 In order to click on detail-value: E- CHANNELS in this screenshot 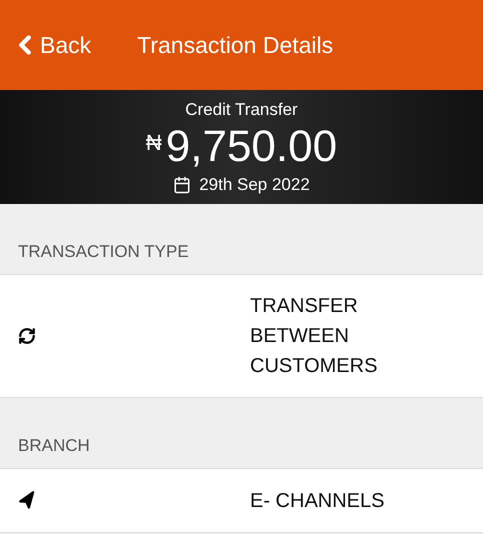, I will do `click(318, 501)`.